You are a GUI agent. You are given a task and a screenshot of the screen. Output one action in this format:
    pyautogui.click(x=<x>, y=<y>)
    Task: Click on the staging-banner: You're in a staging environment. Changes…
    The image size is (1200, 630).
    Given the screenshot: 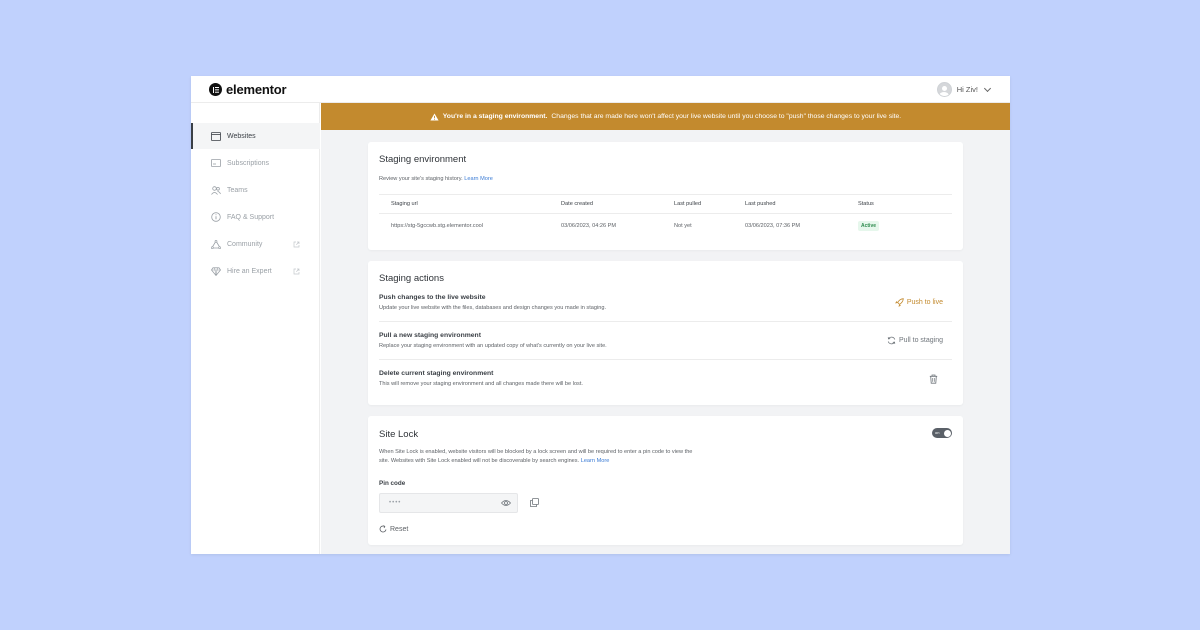 What is the action you would take?
    pyautogui.click(x=665, y=116)
    